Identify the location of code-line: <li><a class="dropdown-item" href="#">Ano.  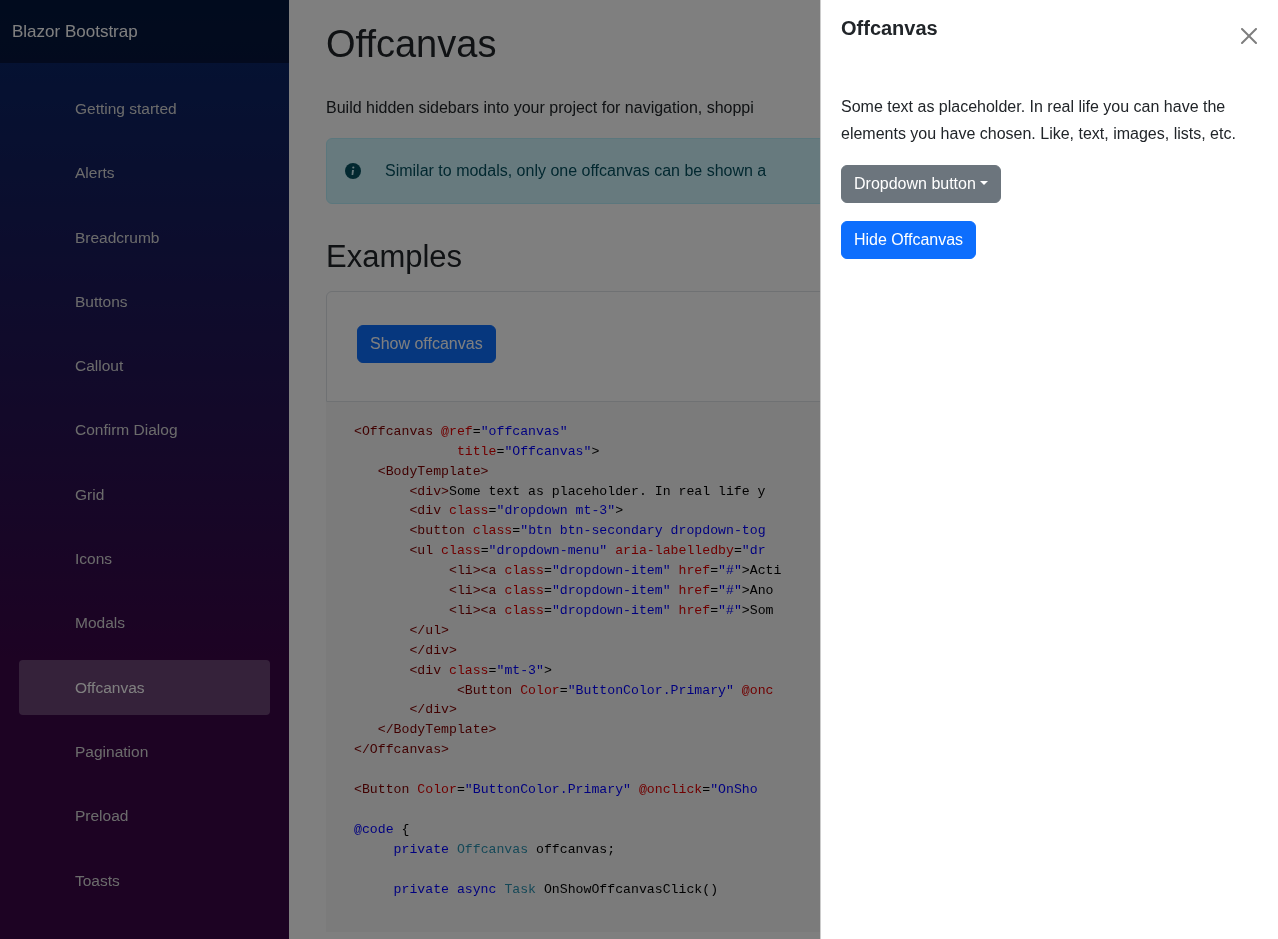
(611, 591).